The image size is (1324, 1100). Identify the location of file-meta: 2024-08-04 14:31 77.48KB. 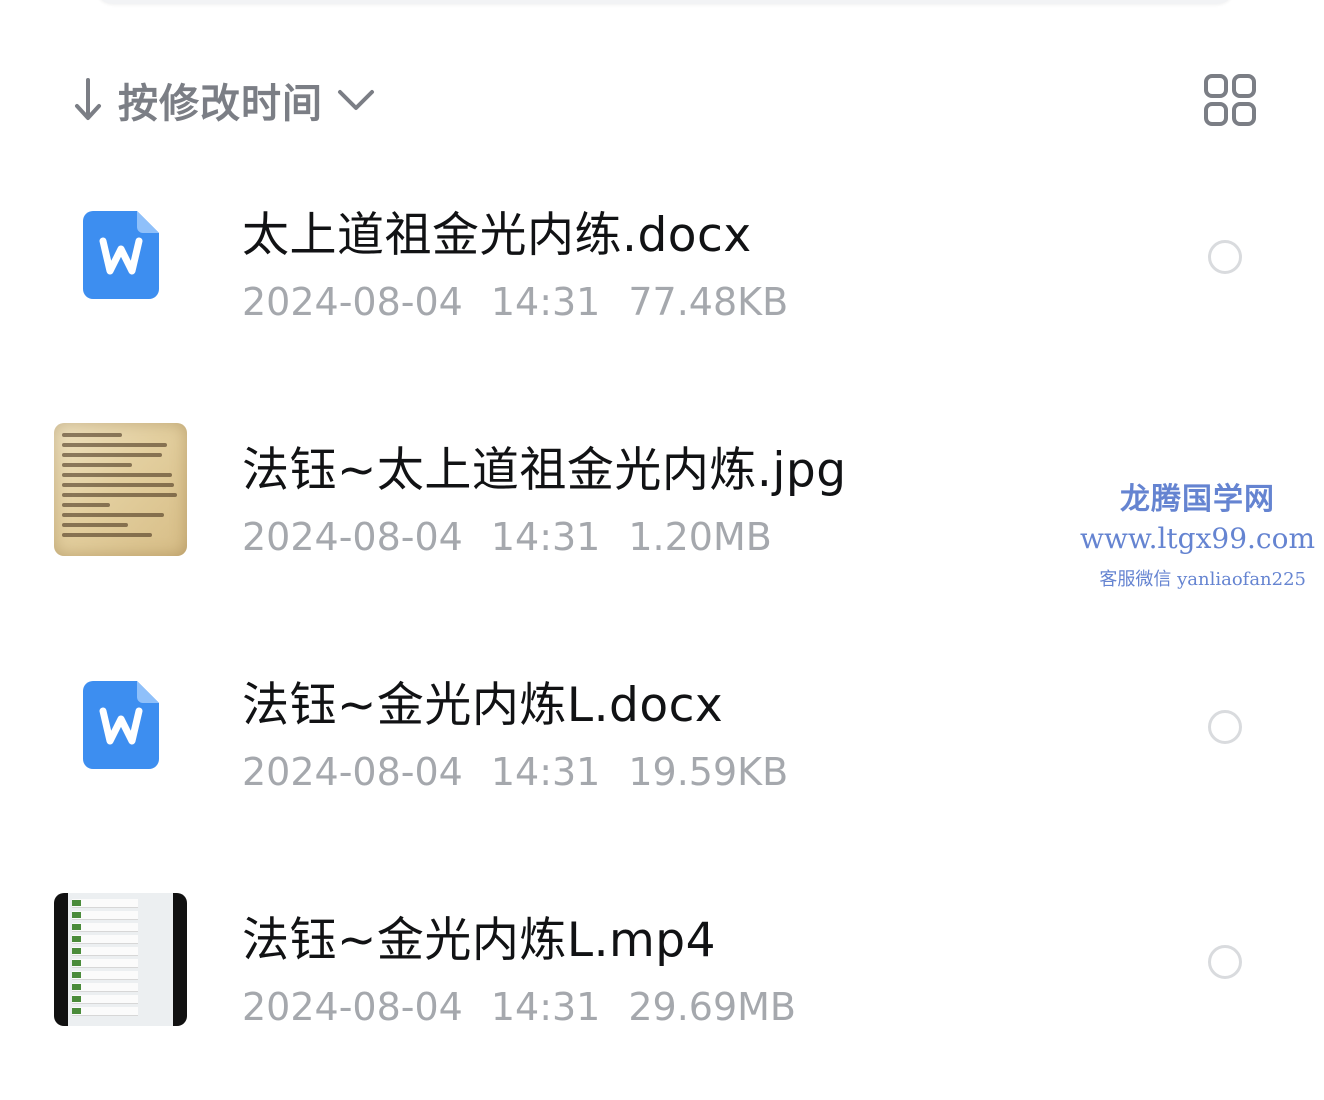
(529, 302).